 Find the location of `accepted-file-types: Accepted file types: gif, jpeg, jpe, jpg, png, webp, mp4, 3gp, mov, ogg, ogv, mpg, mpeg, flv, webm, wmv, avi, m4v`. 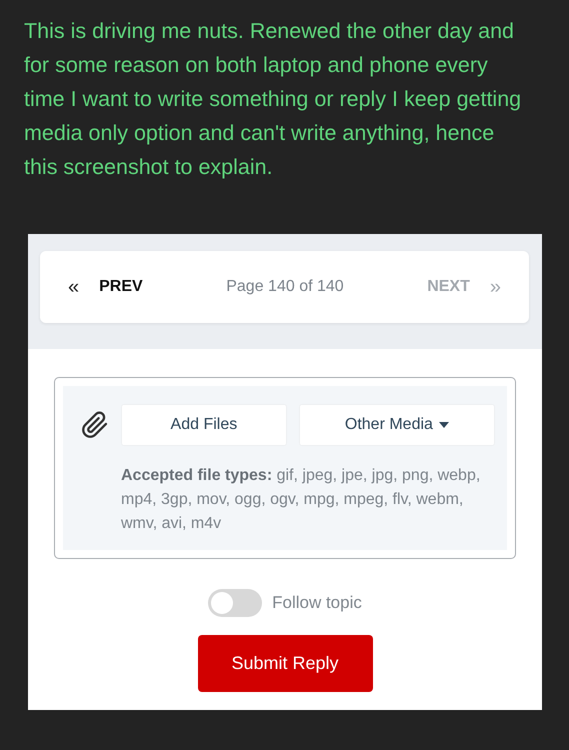

accepted-file-types: Accepted file types: gif, jpeg, jpe, jpg, png, webp, mp4, 3gp, mov, ogg, ogv, mpg, mpeg, flv, webm, wmv, avi, m4v is located at coordinates (301, 500).